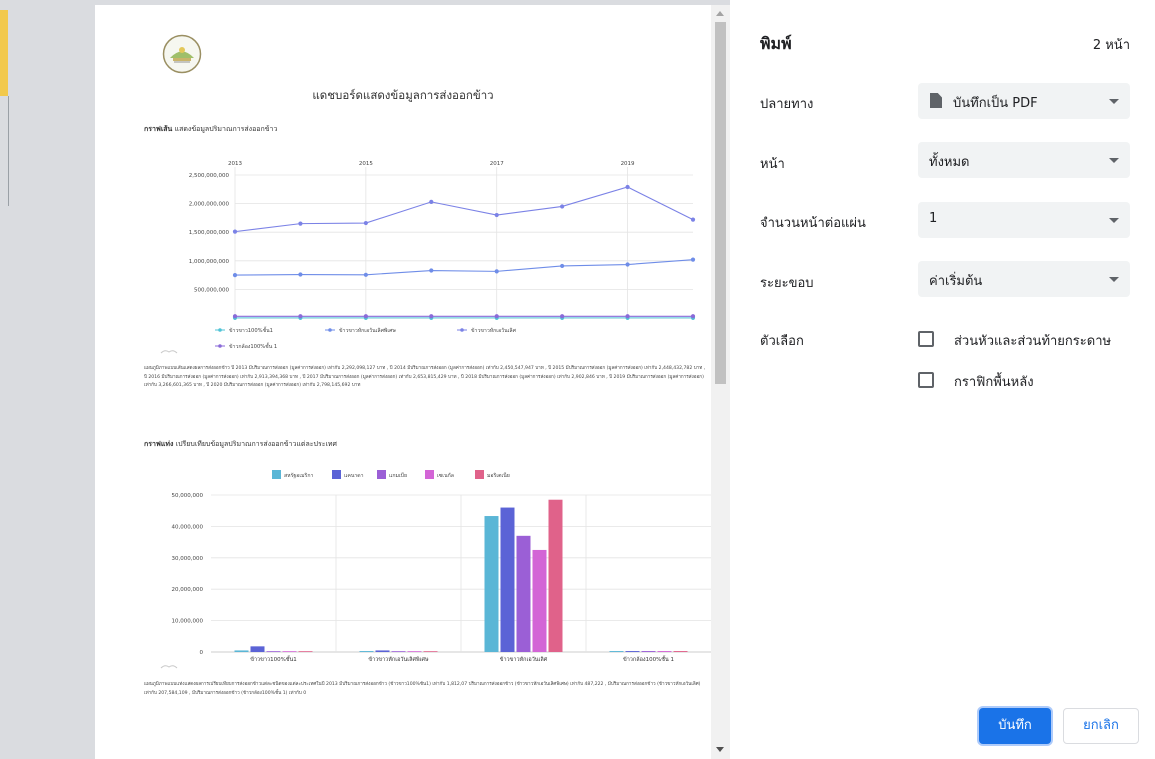  I want to click on save-button: บันทึก, so click(1015, 726).